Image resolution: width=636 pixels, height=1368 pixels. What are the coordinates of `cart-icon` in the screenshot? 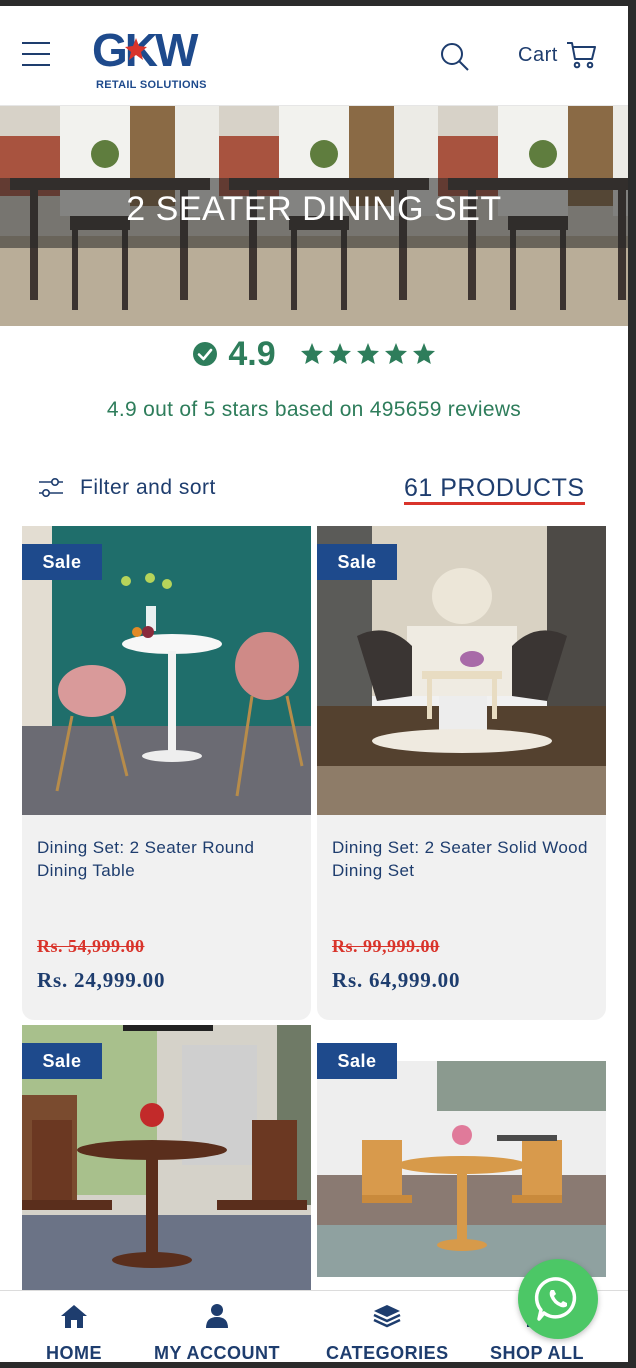 It's located at (581, 55).